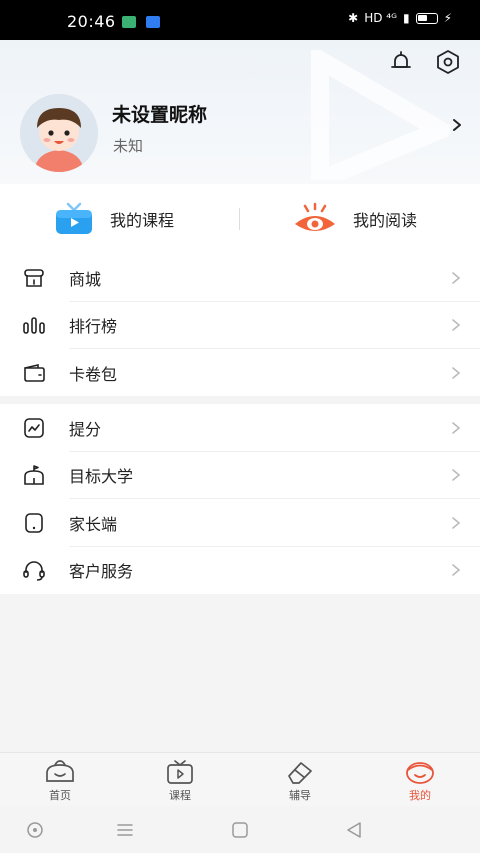 Image resolution: width=480 pixels, height=853 pixels. What do you see at coordinates (354, 830) in the screenshot?
I see `back-icon` at bounding box center [354, 830].